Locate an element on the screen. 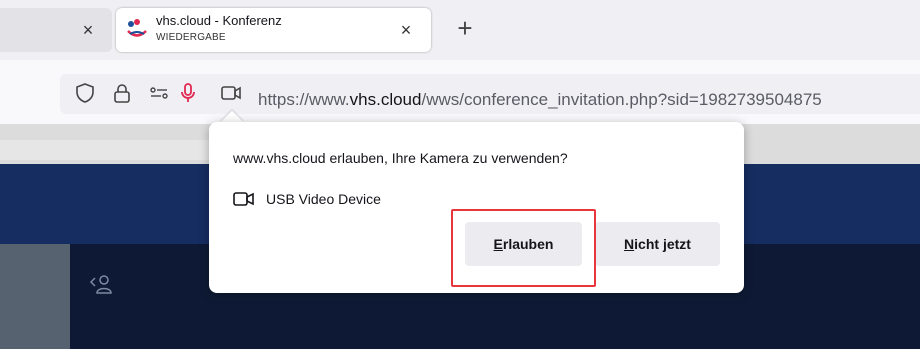  page-sidebar is located at coordinates (35, 296).